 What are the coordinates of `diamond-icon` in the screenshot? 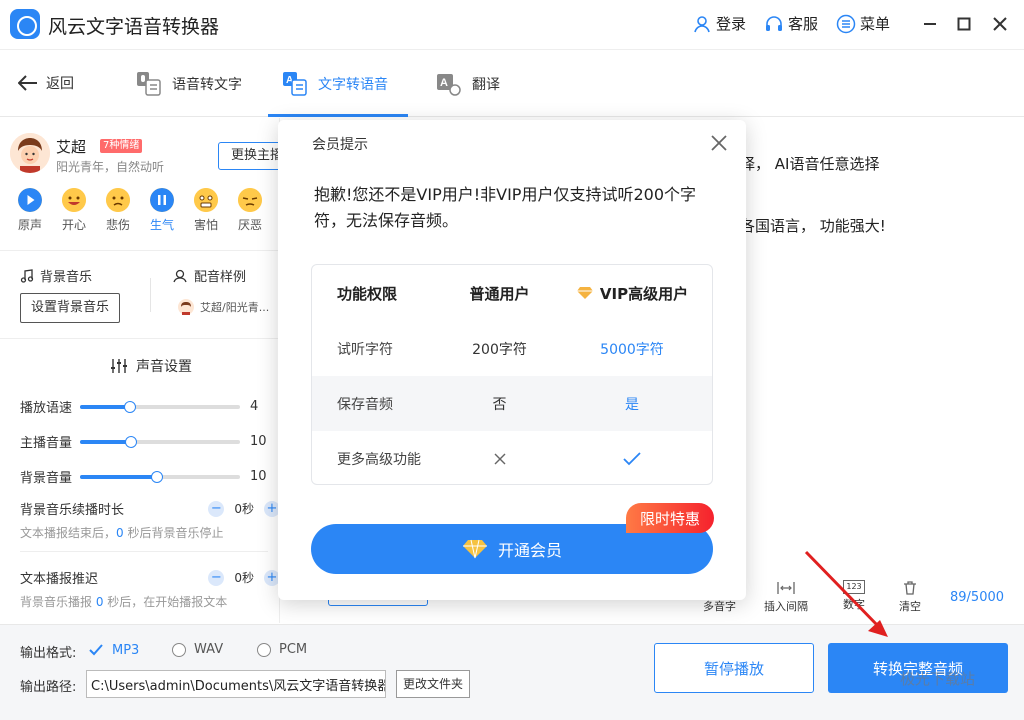 It's located at (474, 549).